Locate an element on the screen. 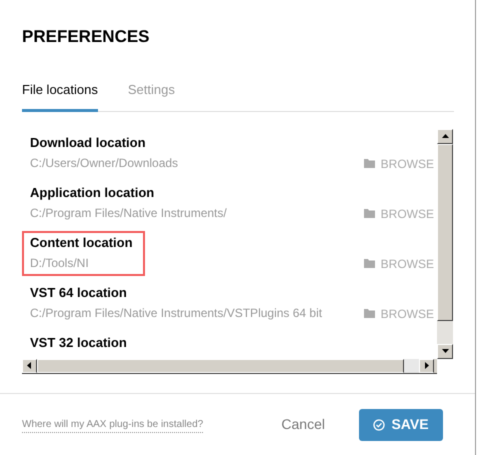 Image resolution: width=479 pixels, height=455 pixels. location-label: VST 32 location is located at coordinates (78, 342).